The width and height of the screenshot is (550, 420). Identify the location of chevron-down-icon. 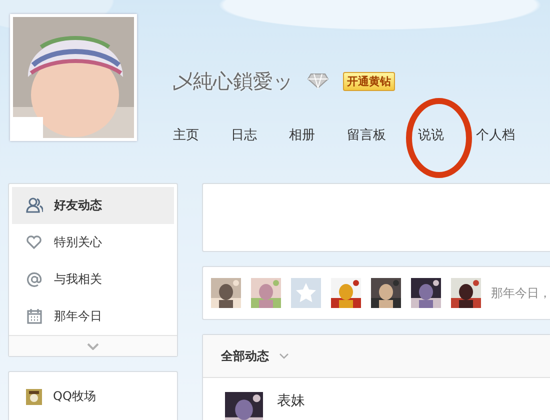
(93, 346).